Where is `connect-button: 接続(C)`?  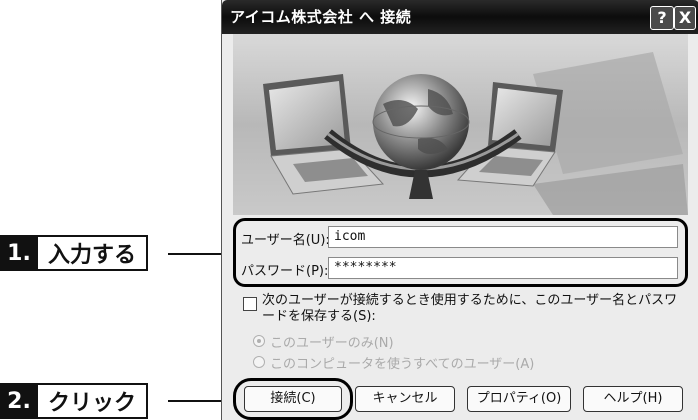
connect-button: 接続(C) is located at coordinates (293, 399).